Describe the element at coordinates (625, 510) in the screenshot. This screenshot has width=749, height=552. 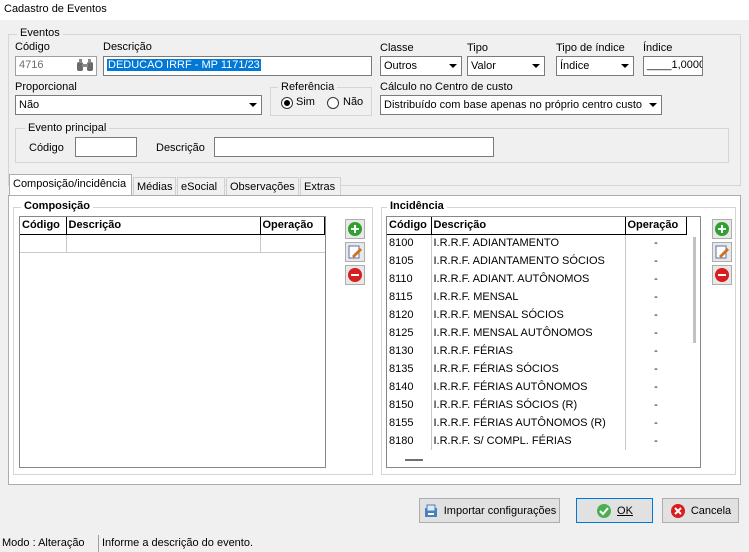
I see `ok-label: OK` at that location.